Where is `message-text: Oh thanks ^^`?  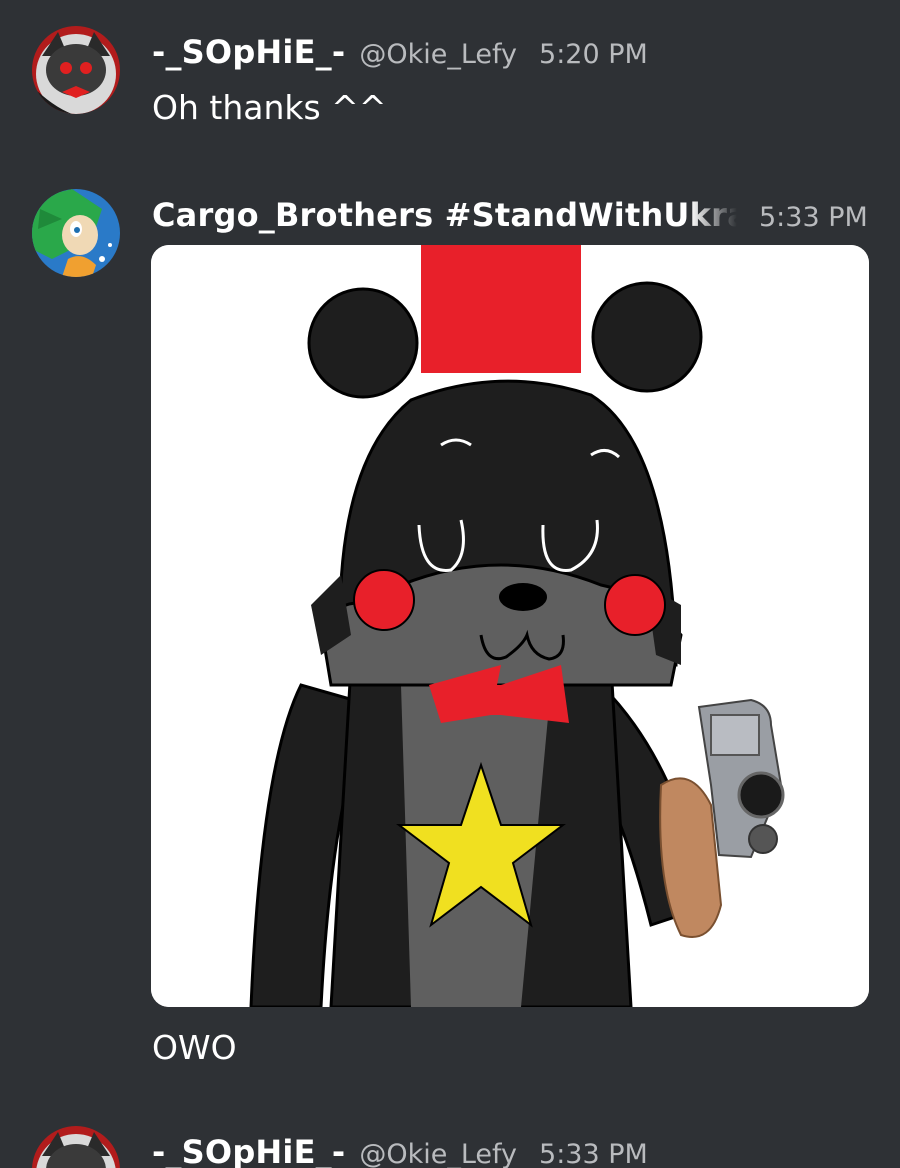 message-text: Oh thanks ^^ is located at coordinates (269, 107).